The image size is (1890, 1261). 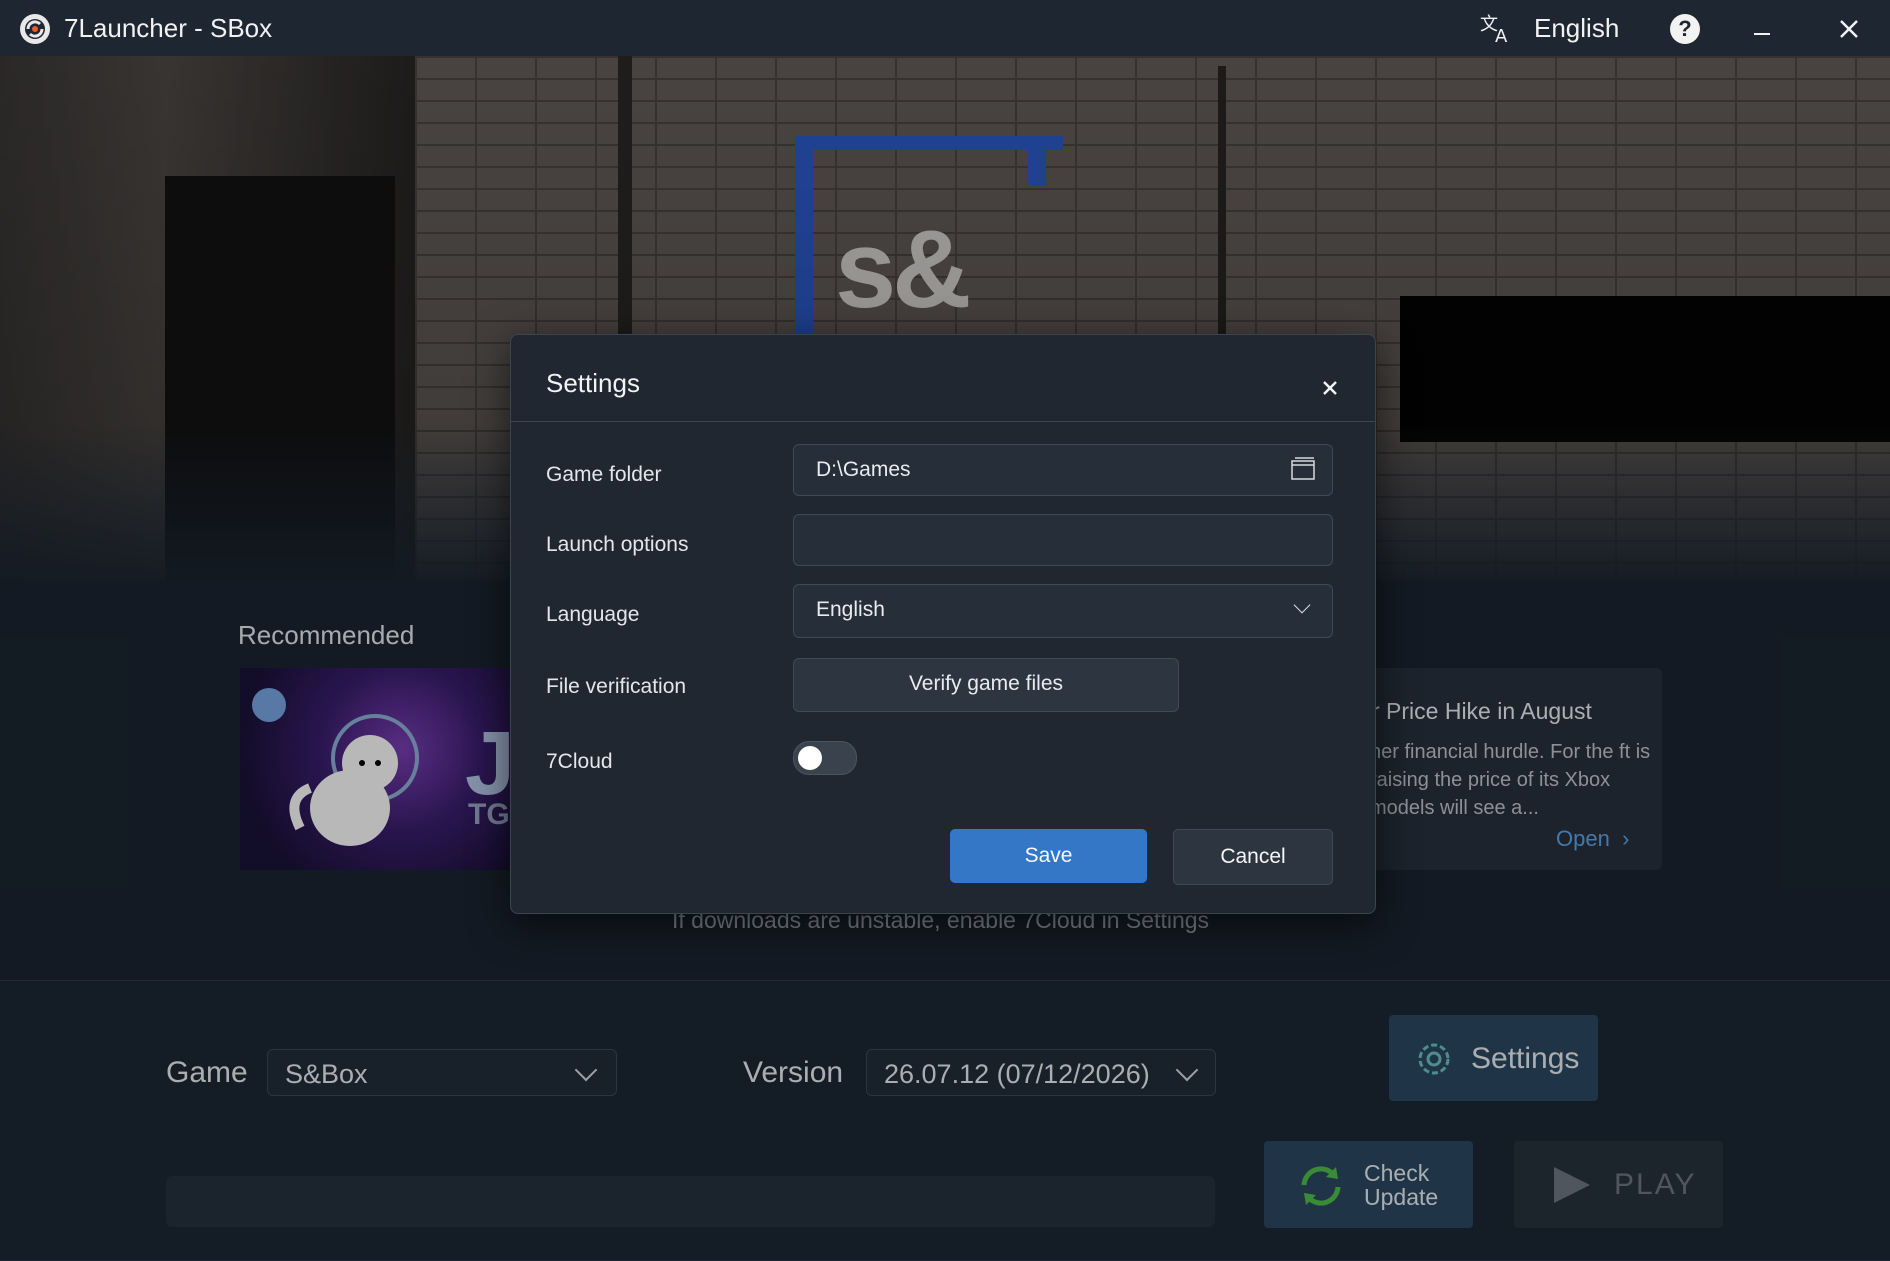 I want to click on cancel-button-label: Cancel, so click(x=1253, y=856).